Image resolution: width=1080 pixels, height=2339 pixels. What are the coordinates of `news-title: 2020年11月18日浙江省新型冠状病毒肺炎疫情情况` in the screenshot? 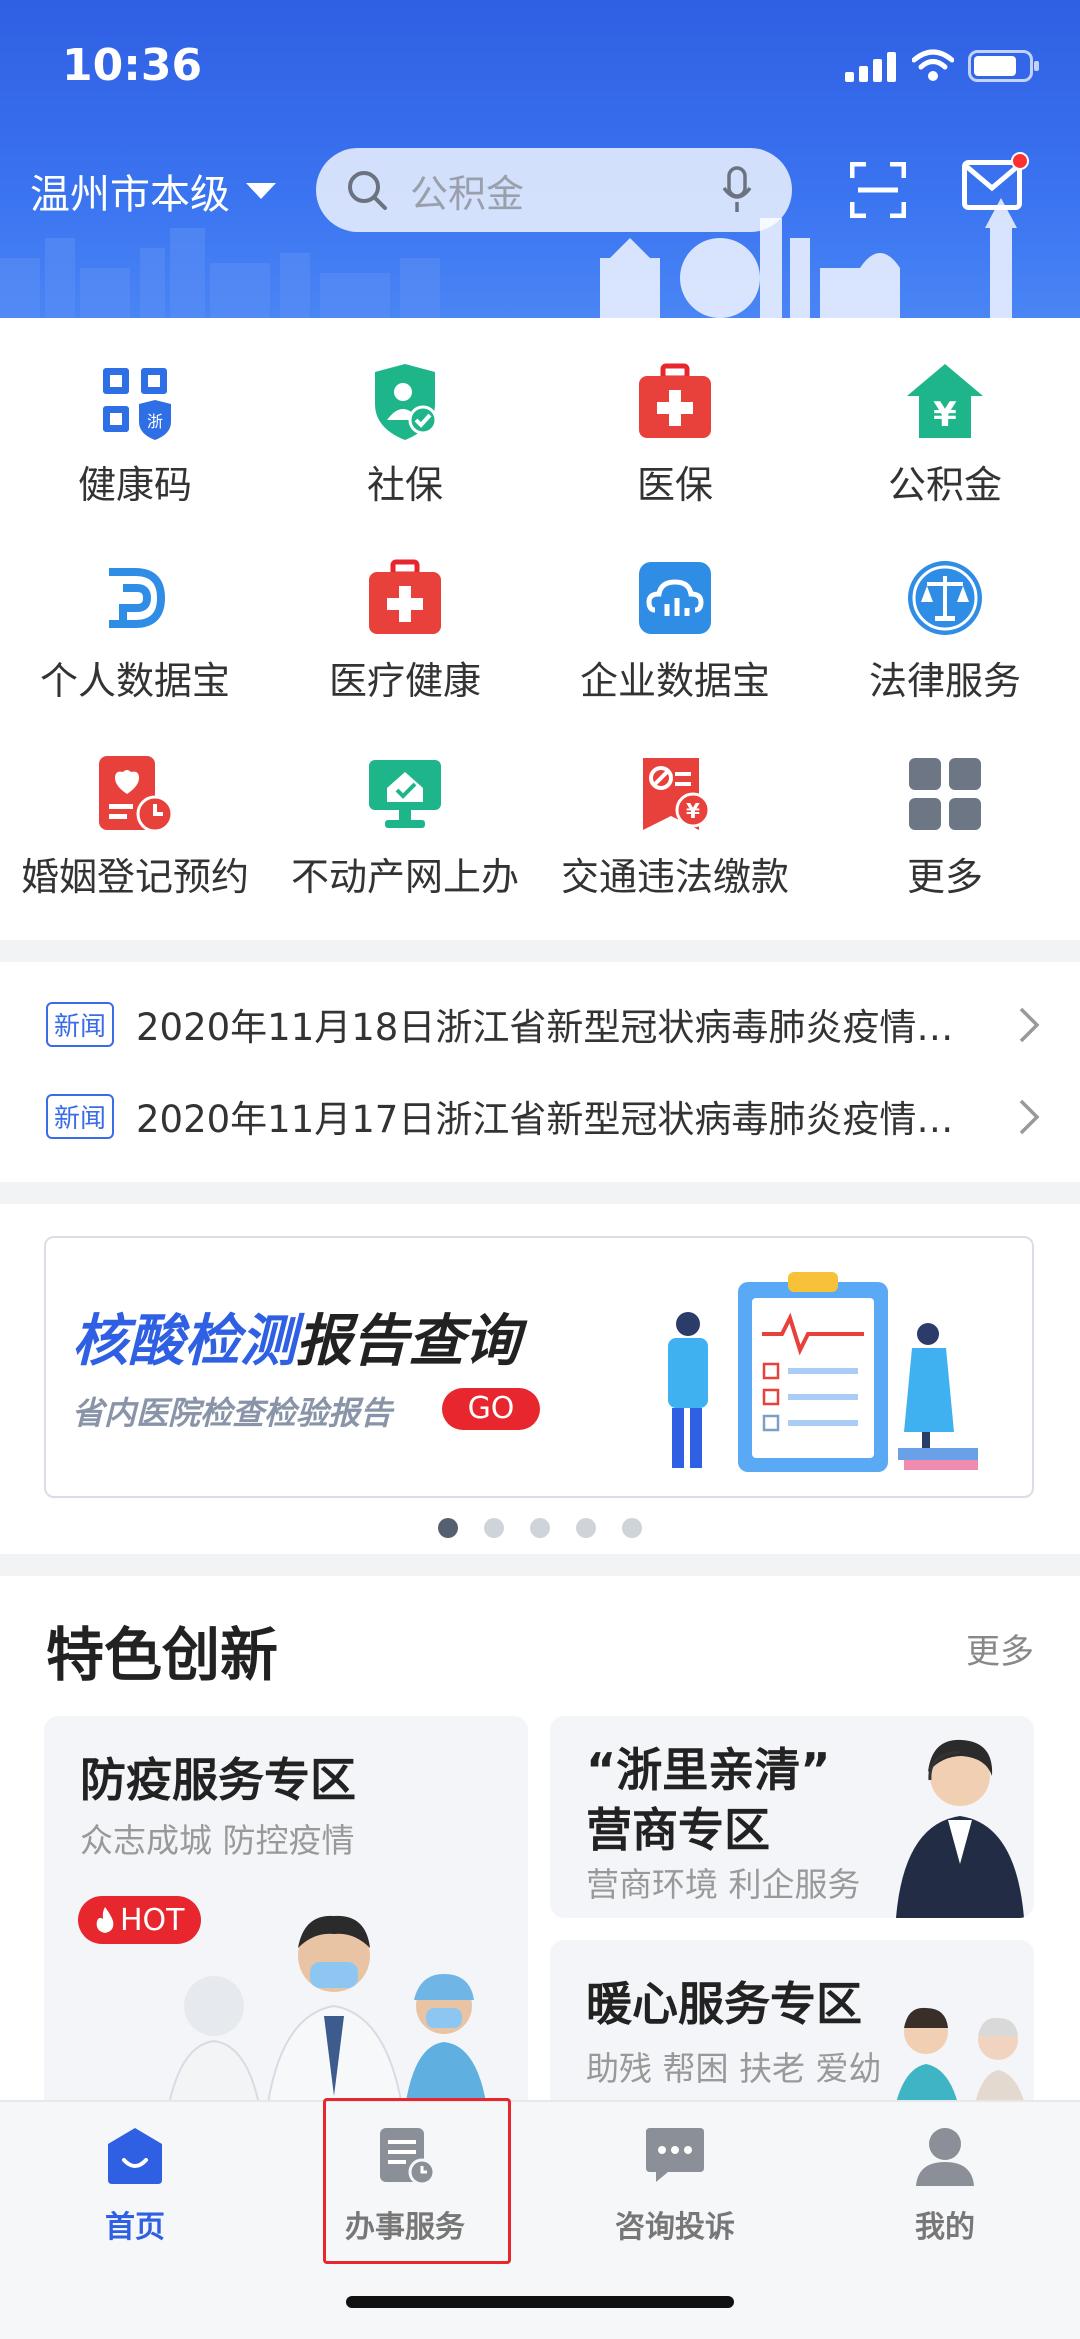 It's located at (546, 1027).